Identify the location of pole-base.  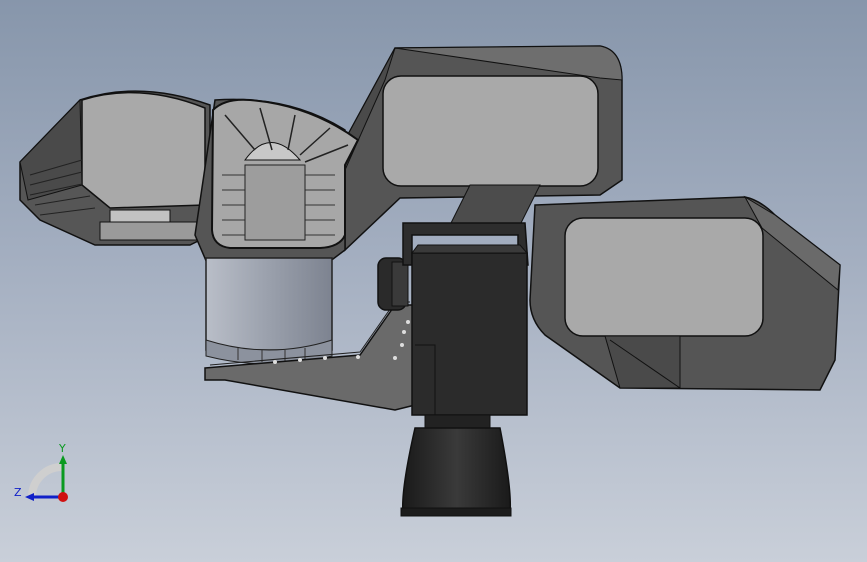
(456, 465).